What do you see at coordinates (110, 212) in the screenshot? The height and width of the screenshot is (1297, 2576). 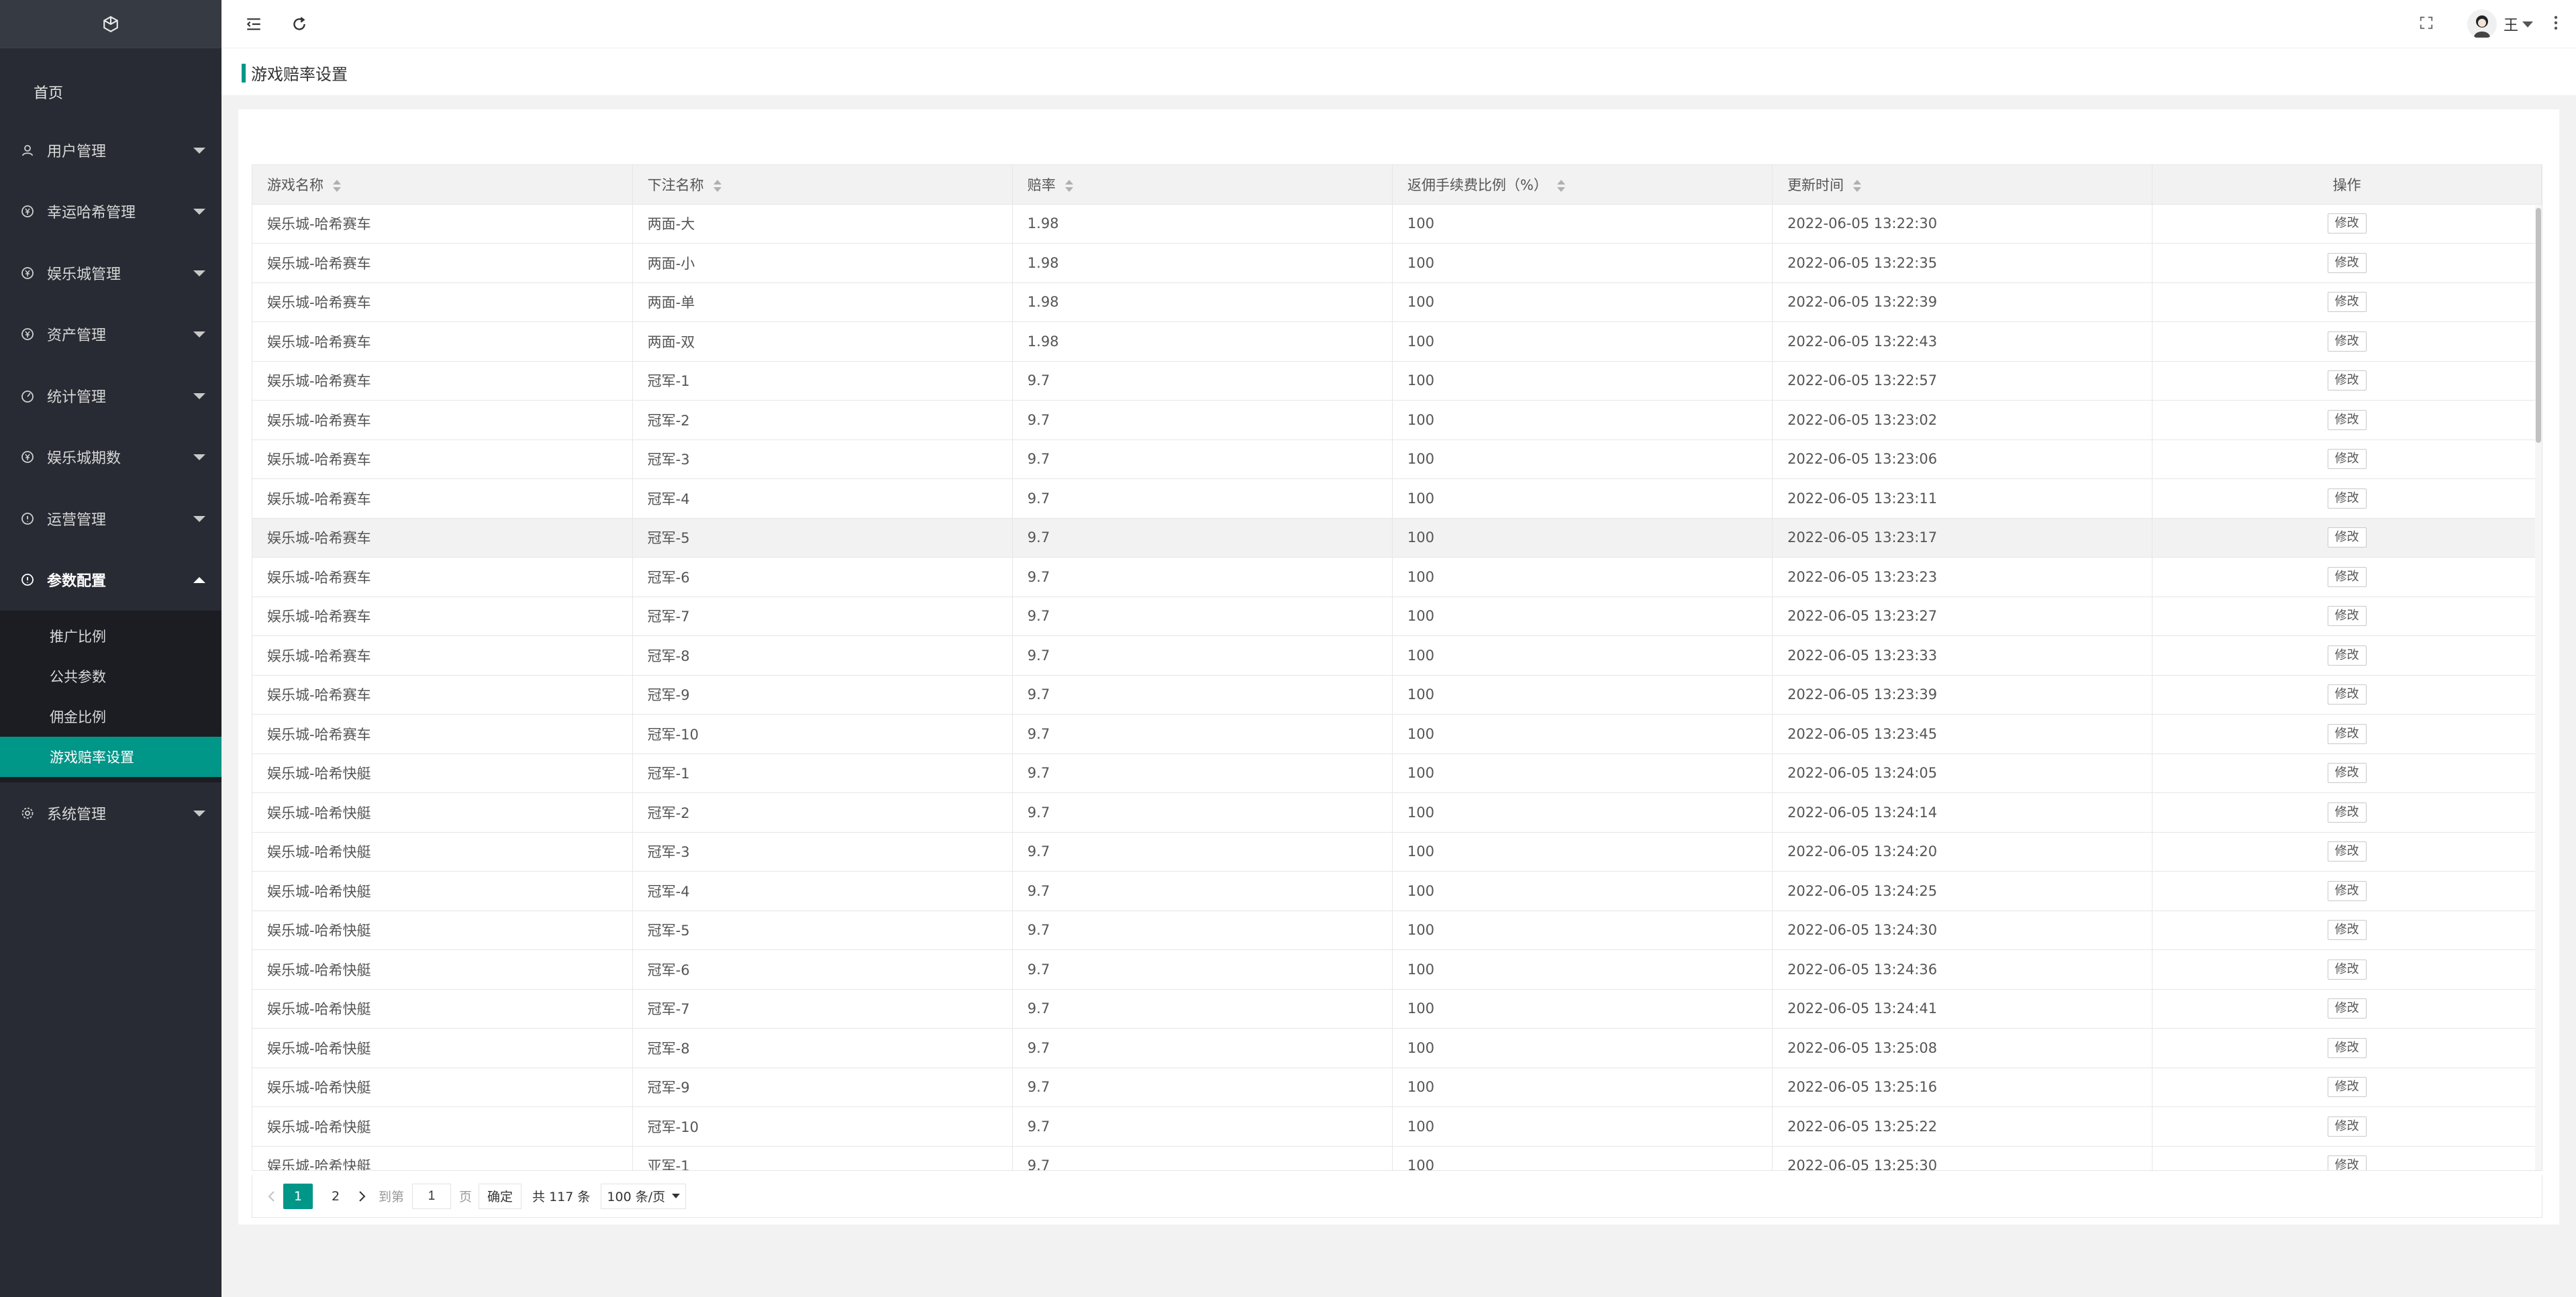 I see `sidebar-item-lucky-hash: 幸运哈希管理` at bounding box center [110, 212].